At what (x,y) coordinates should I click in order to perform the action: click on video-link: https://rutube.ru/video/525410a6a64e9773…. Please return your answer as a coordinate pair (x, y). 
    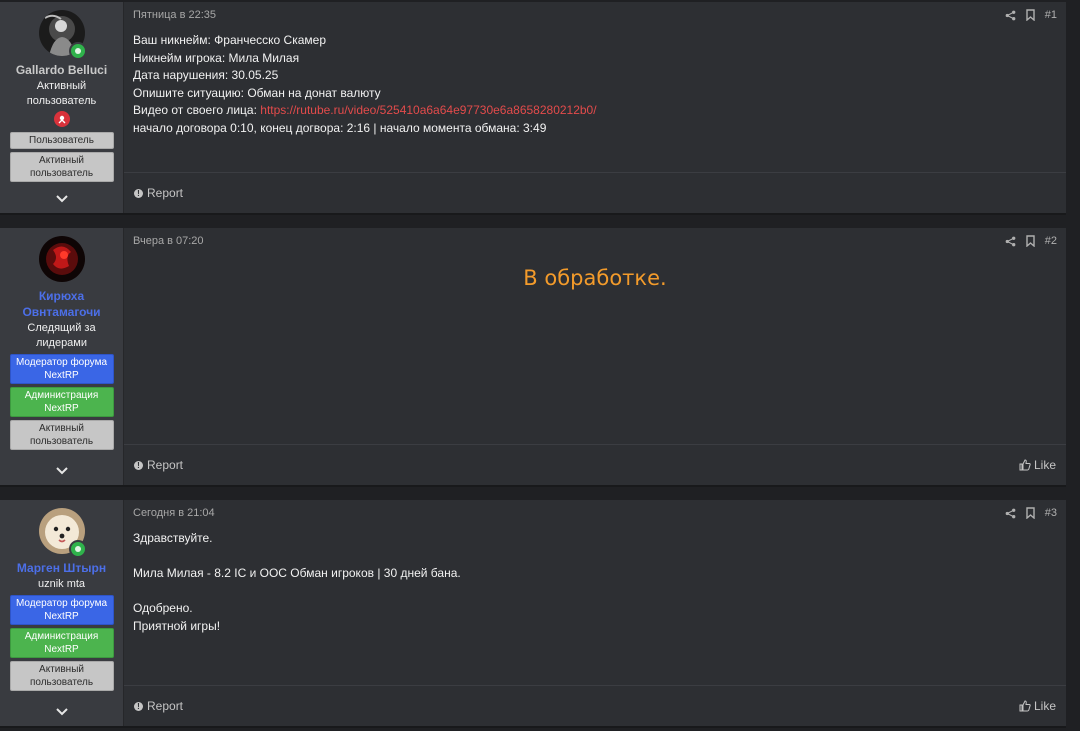
    Looking at the image, I should click on (428, 110).